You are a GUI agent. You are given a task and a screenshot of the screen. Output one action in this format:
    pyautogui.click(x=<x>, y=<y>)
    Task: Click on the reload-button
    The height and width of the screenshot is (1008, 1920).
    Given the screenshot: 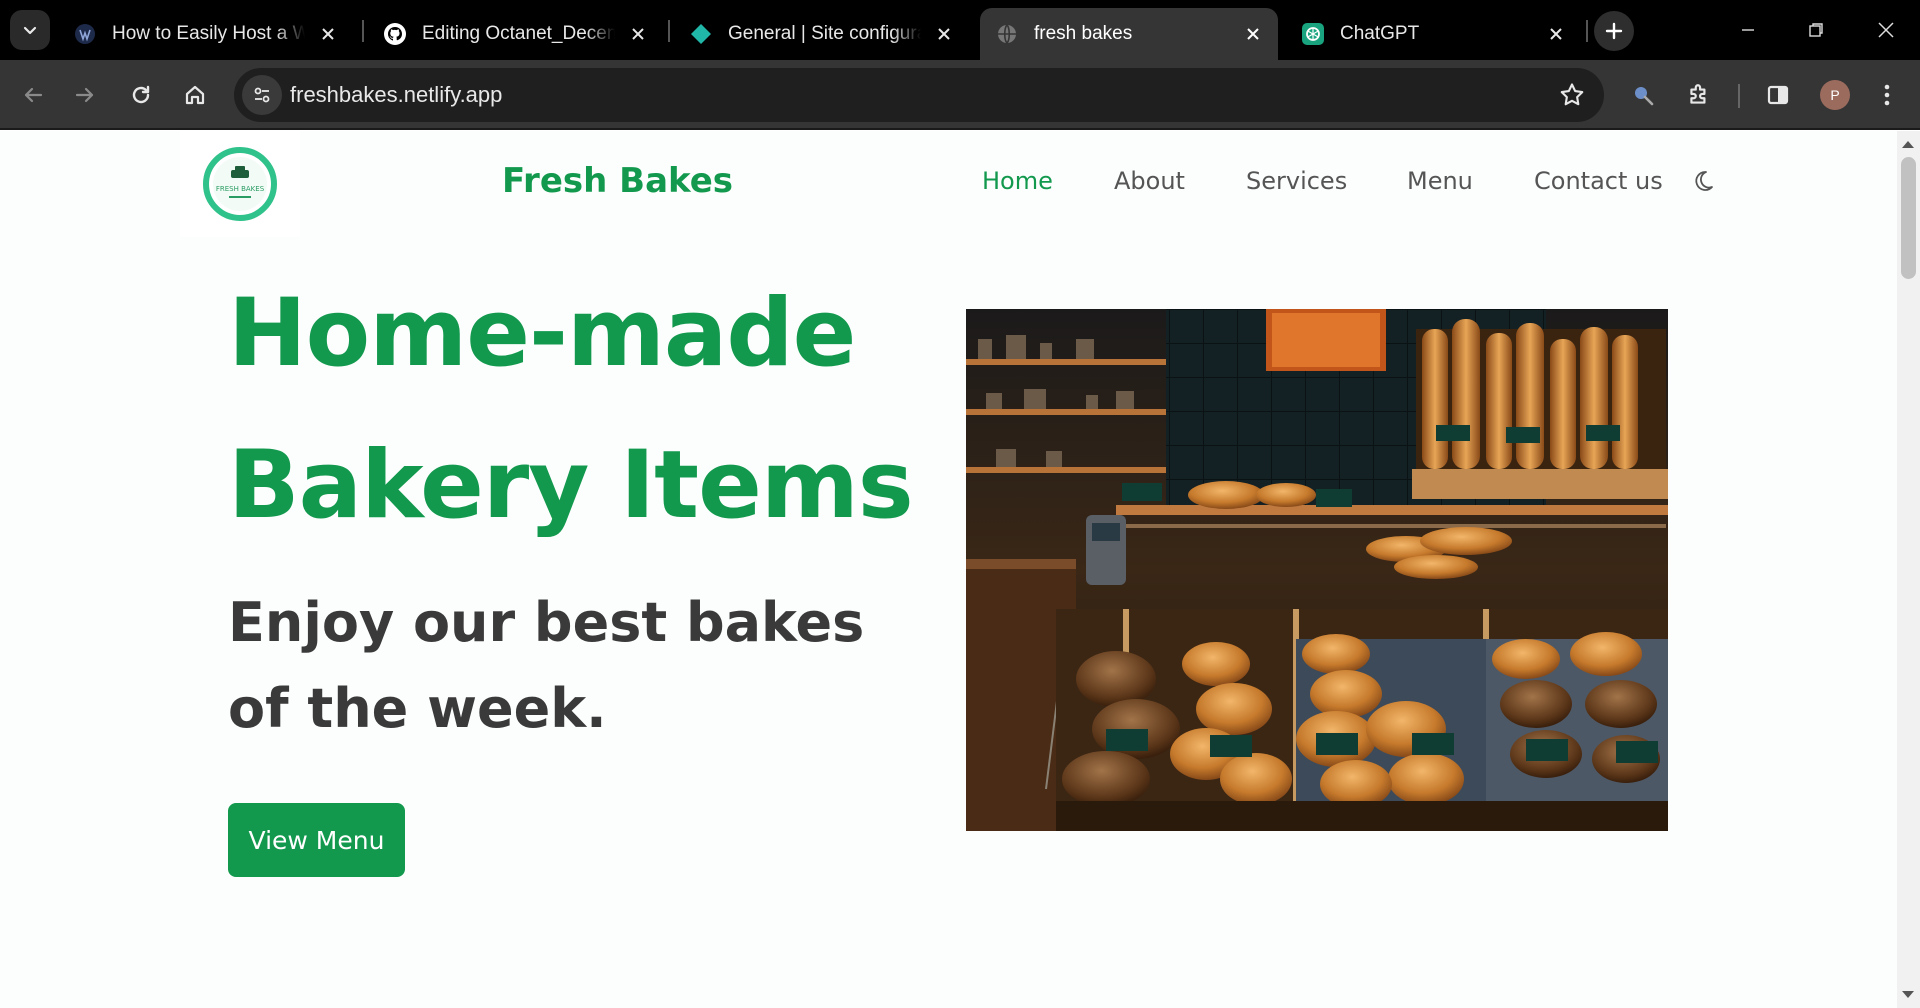 What is the action you would take?
    pyautogui.click(x=141, y=95)
    